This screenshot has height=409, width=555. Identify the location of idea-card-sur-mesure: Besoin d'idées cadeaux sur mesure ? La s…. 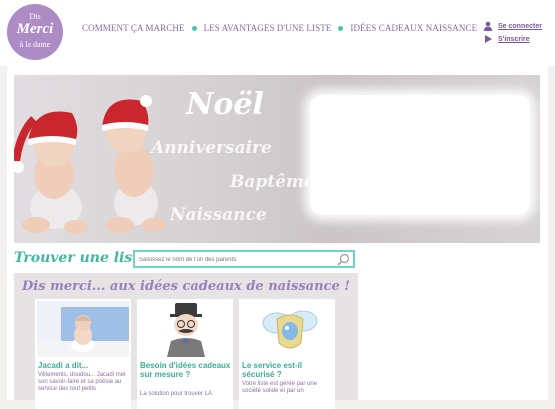
(185, 354).